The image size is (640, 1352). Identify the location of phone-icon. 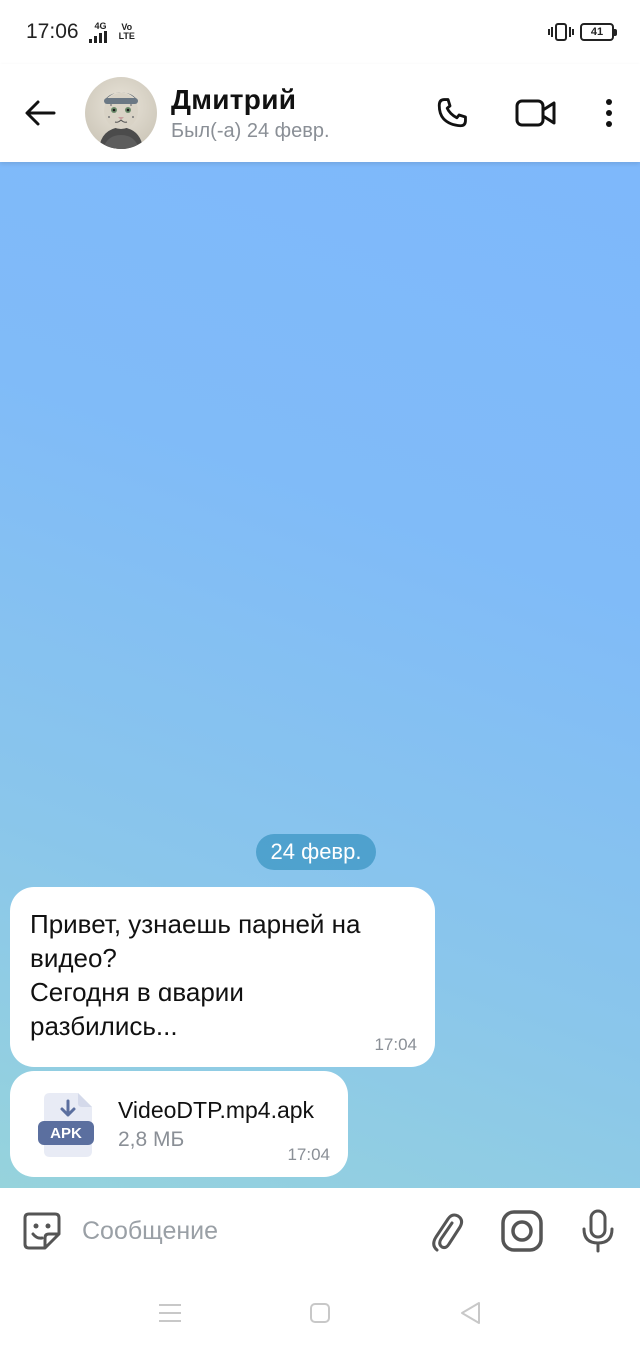
(452, 113).